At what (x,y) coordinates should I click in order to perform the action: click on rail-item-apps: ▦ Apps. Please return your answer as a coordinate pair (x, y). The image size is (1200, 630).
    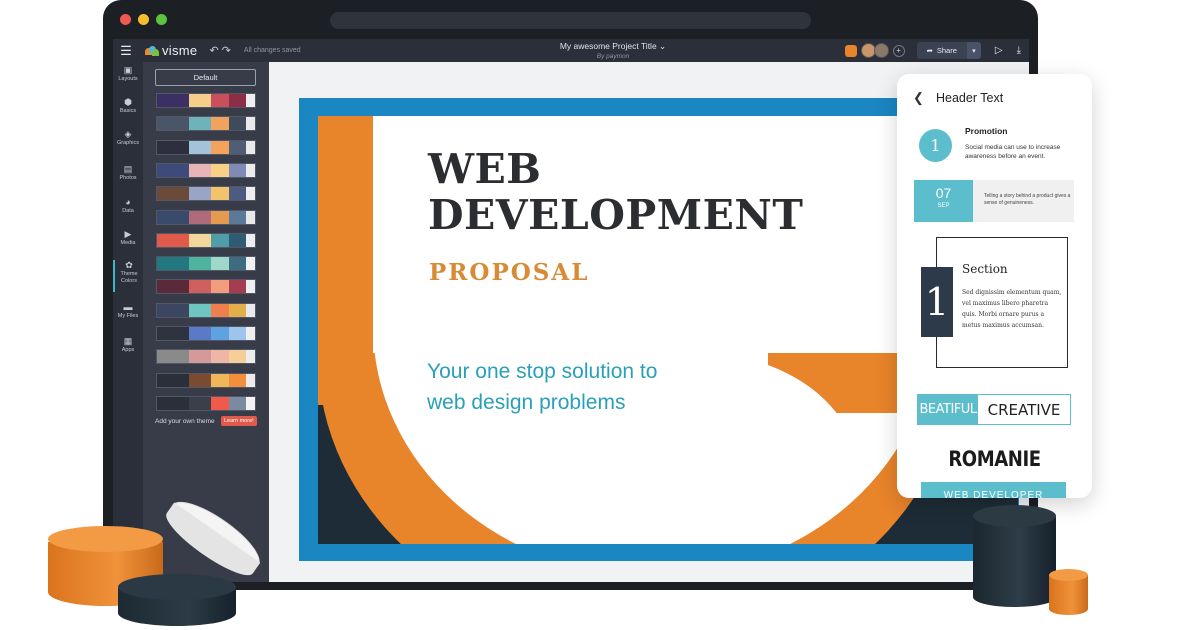
    Looking at the image, I should click on (128, 345).